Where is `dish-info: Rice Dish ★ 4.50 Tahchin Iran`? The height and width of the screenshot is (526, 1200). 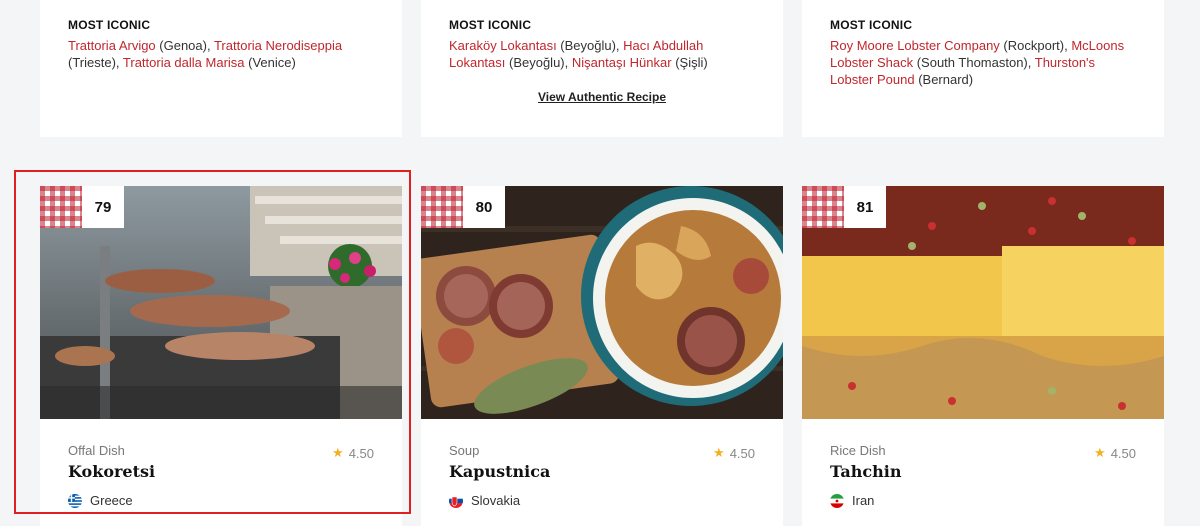
dish-info: Rice Dish ★ 4.50 Tahchin Iran is located at coordinates (983, 463).